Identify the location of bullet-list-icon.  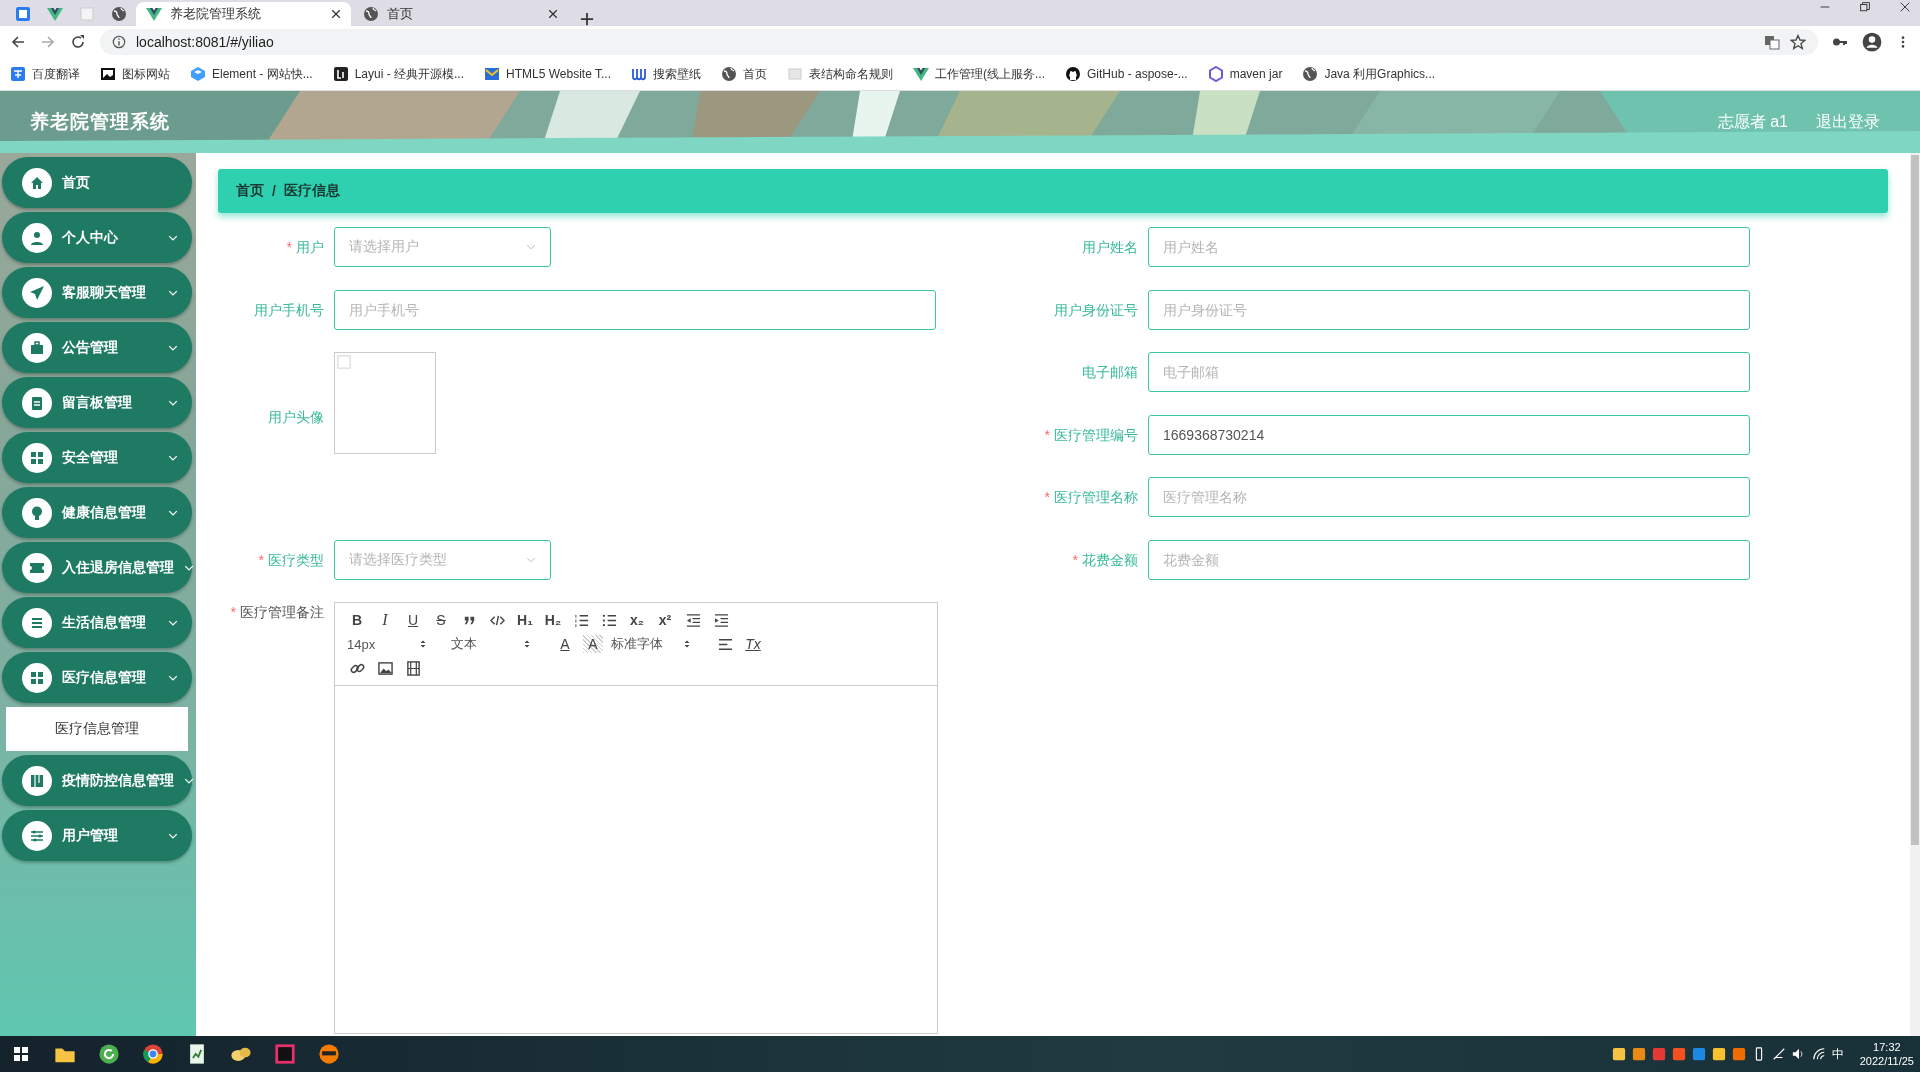
(609, 620).